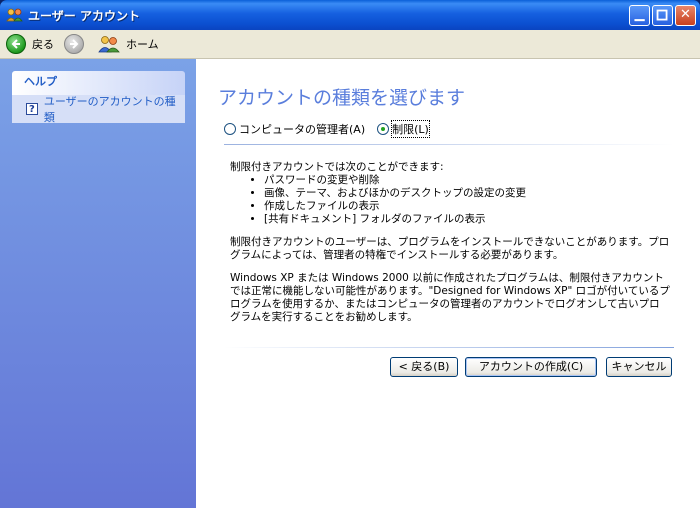 This screenshot has width=700, height=508. I want to click on create-account-button: アカウントの作成(C), so click(531, 367).